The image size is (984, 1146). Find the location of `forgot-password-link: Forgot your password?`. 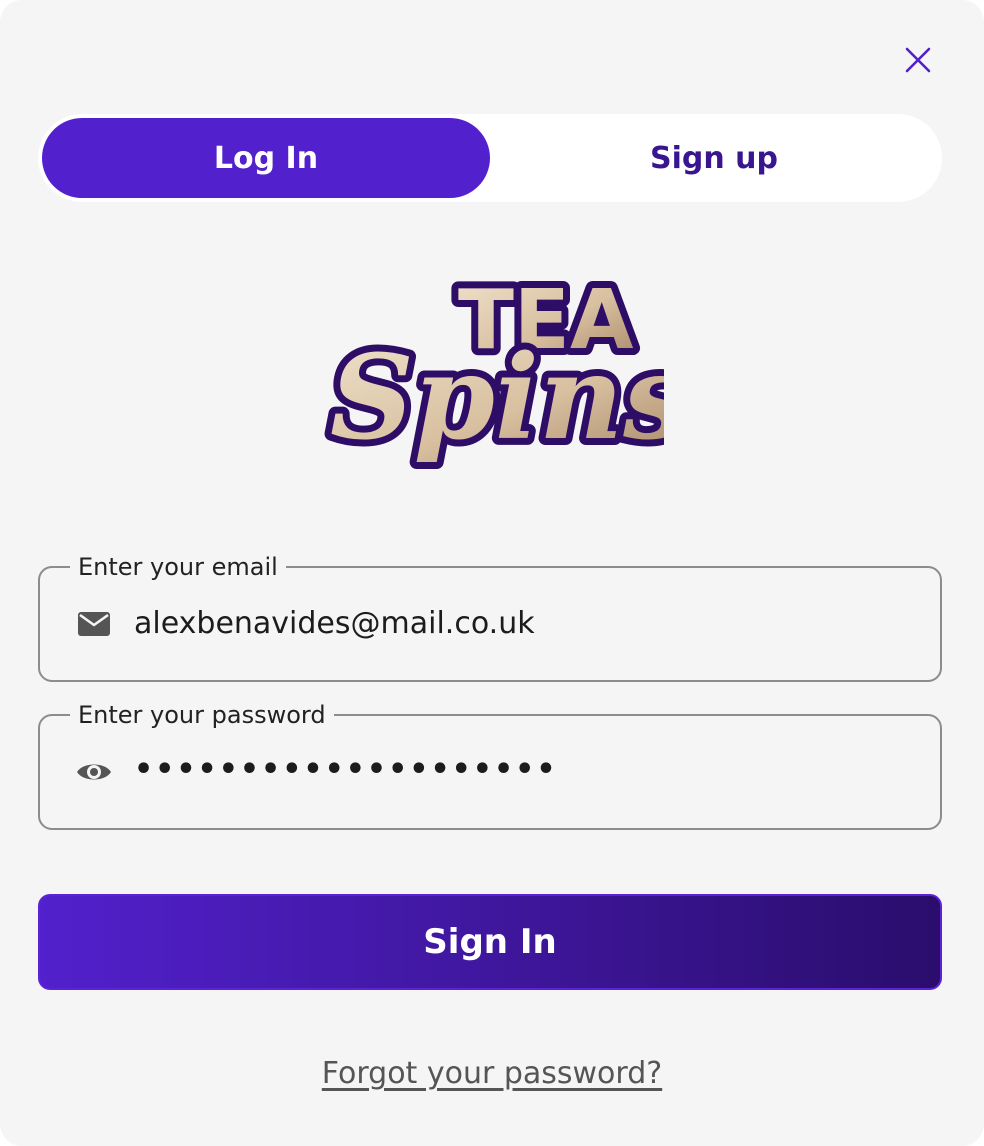

forgot-password-link: Forgot your password? is located at coordinates (492, 1073).